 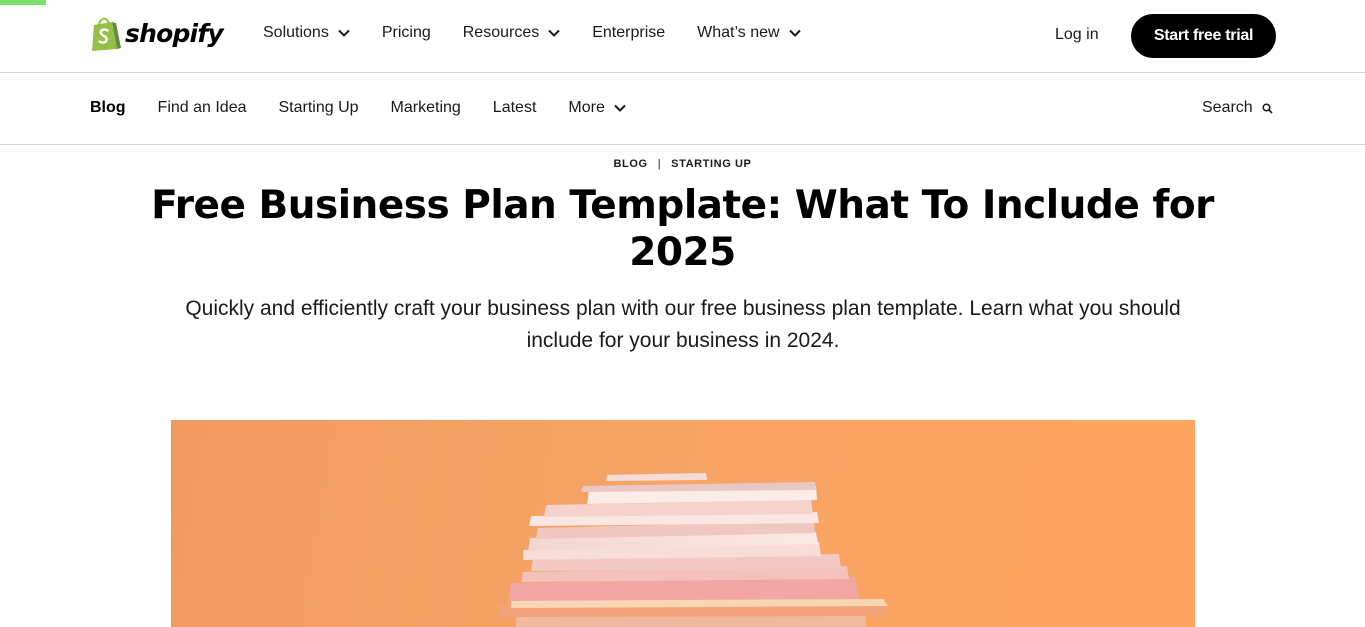 I want to click on breadcrumb: BLOG | STARTING UP, so click(x=682, y=164).